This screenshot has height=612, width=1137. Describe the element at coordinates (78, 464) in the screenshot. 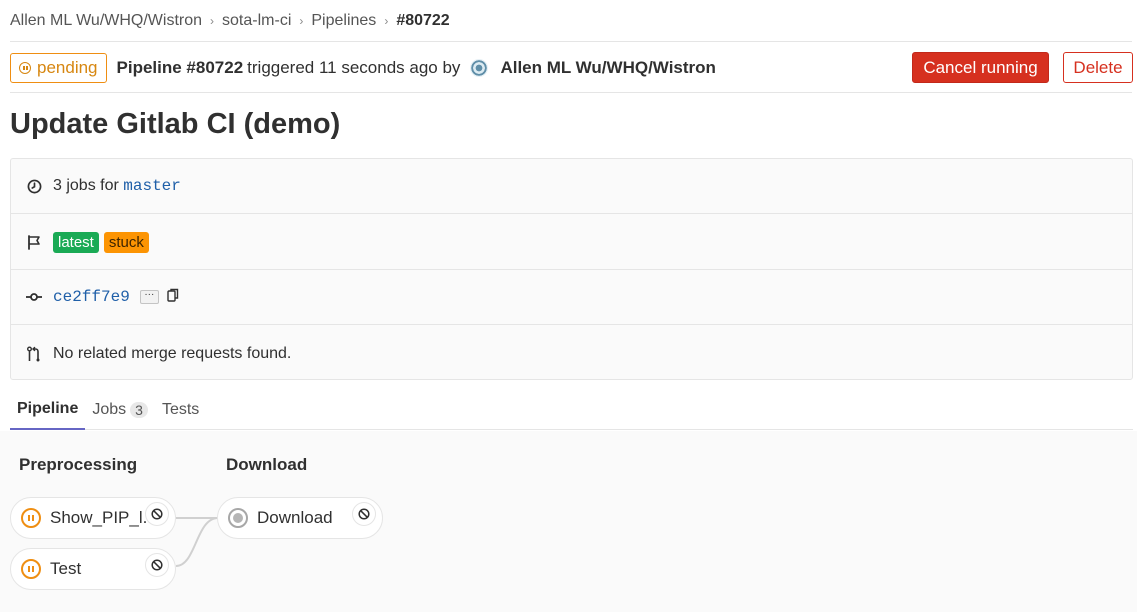

I see `stage-title-preprocessing: Preprocessing` at that location.